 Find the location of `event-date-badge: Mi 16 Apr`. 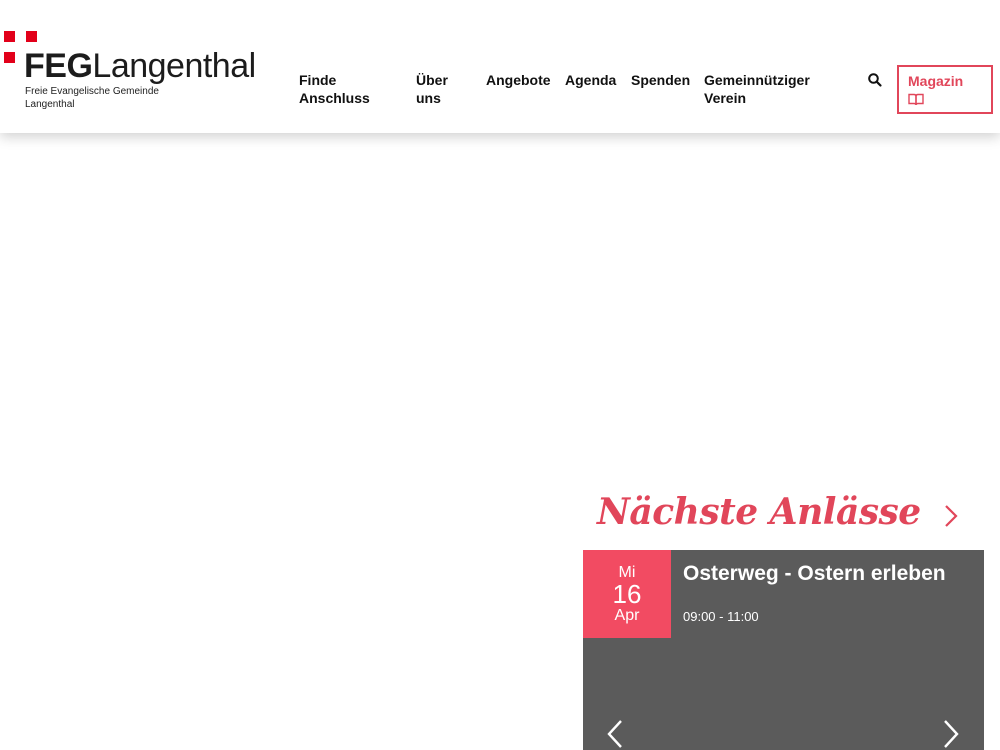

event-date-badge: Mi 16 Apr is located at coordinates (627, 594).